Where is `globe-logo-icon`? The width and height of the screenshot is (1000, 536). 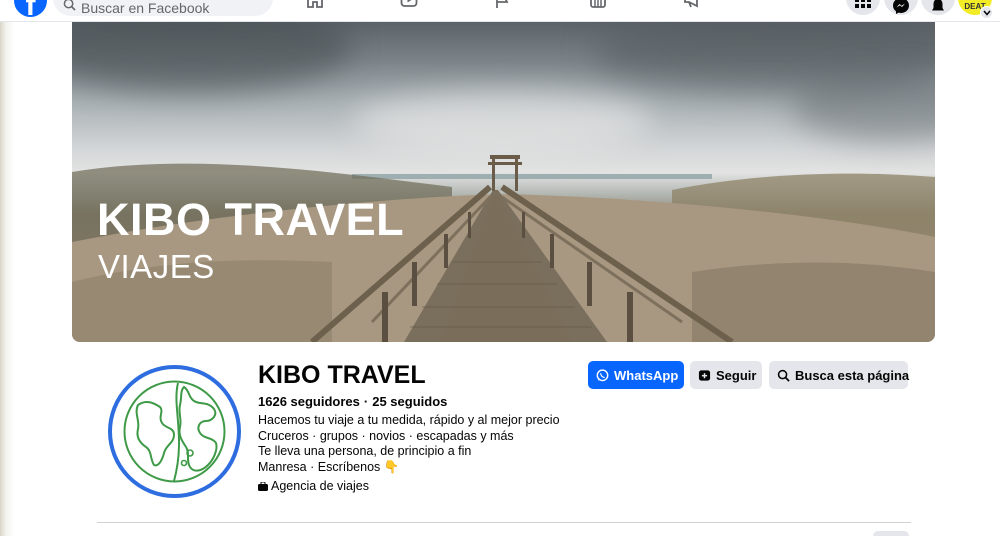
globe-logo-icon is located at coordinates (174, 431).